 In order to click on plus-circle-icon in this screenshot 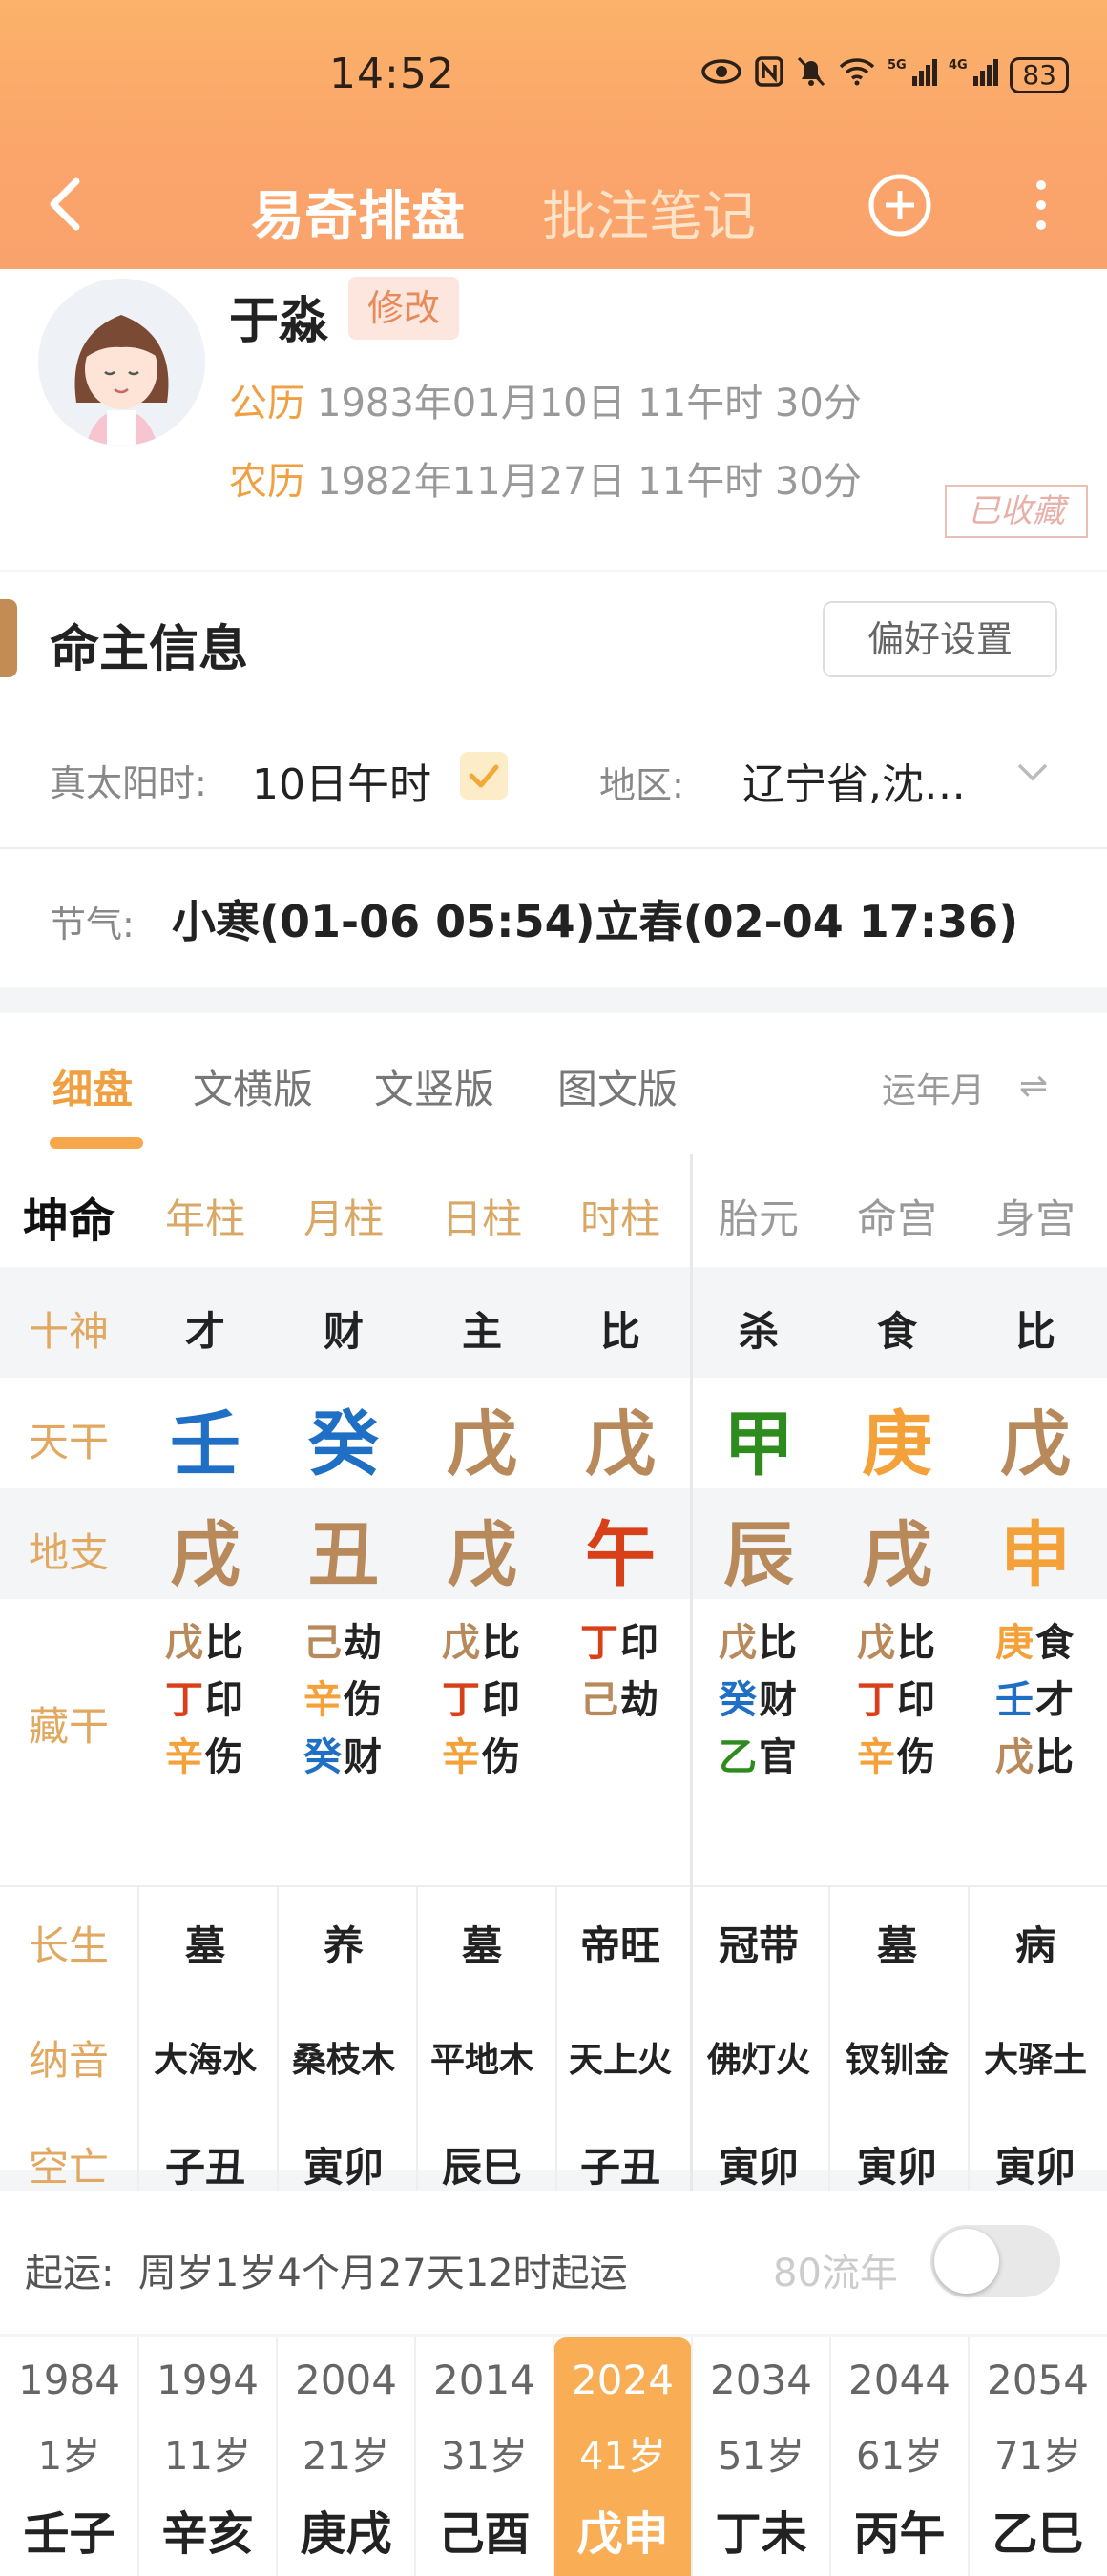, I will do `click(899, 205)`.